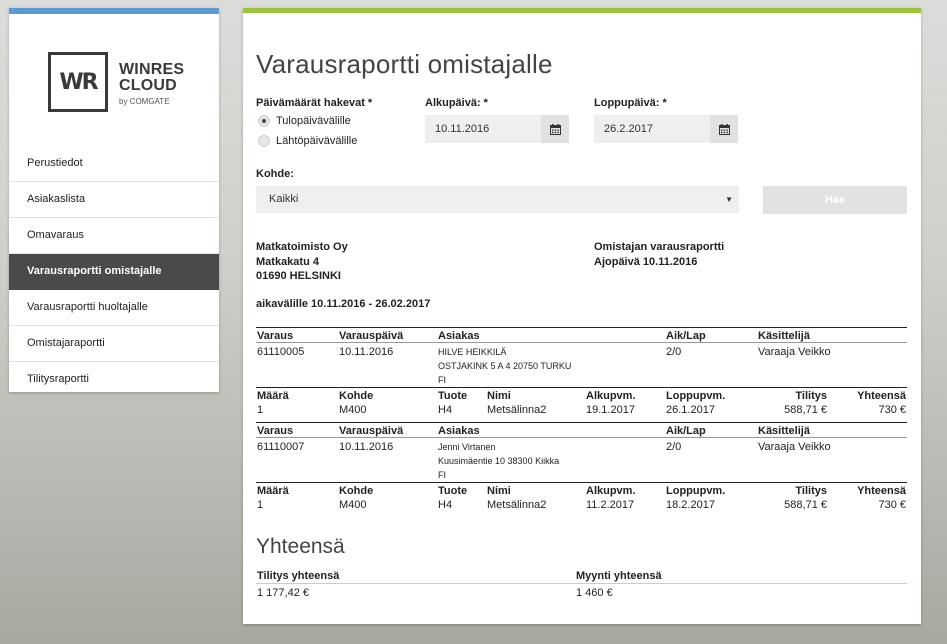 This screenshot has height=644, width=947. Describe the element at coordinates (690, 505) in the screenshot. I see `cell-loppupvm: 18.2.2017` at that location.